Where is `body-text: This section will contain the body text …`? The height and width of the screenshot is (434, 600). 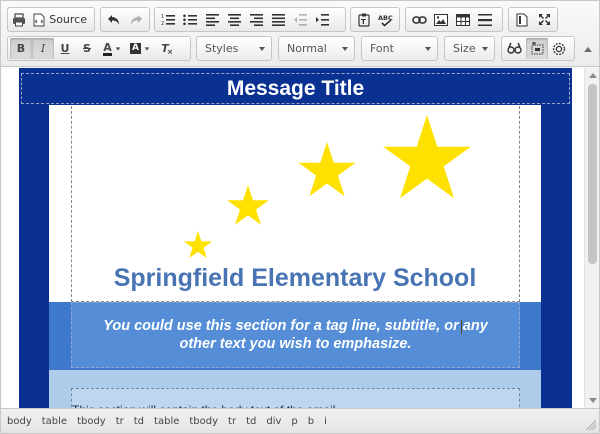 body-text: This section will contain the body text … is located at coordinates (295, 398).